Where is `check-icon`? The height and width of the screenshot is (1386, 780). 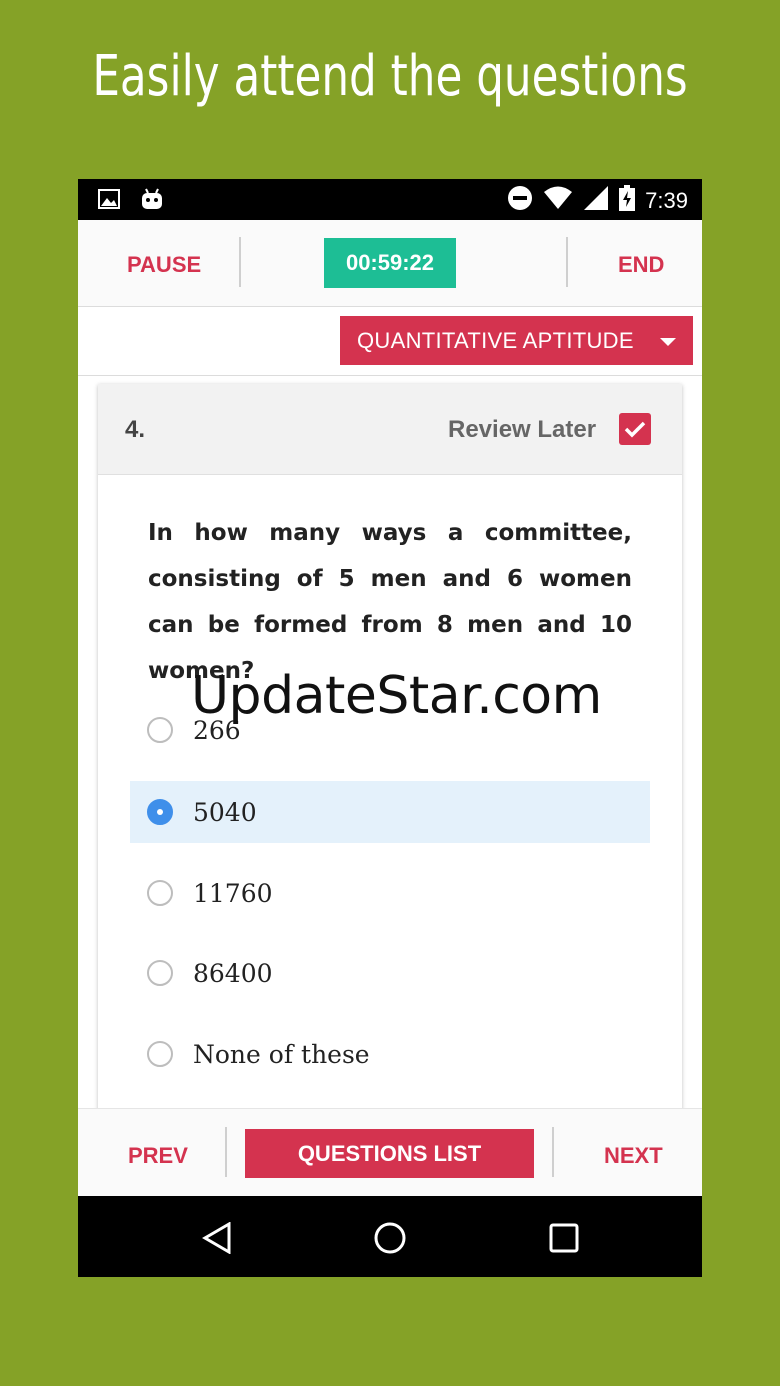 check-icon is located at coordinates (635, 429).